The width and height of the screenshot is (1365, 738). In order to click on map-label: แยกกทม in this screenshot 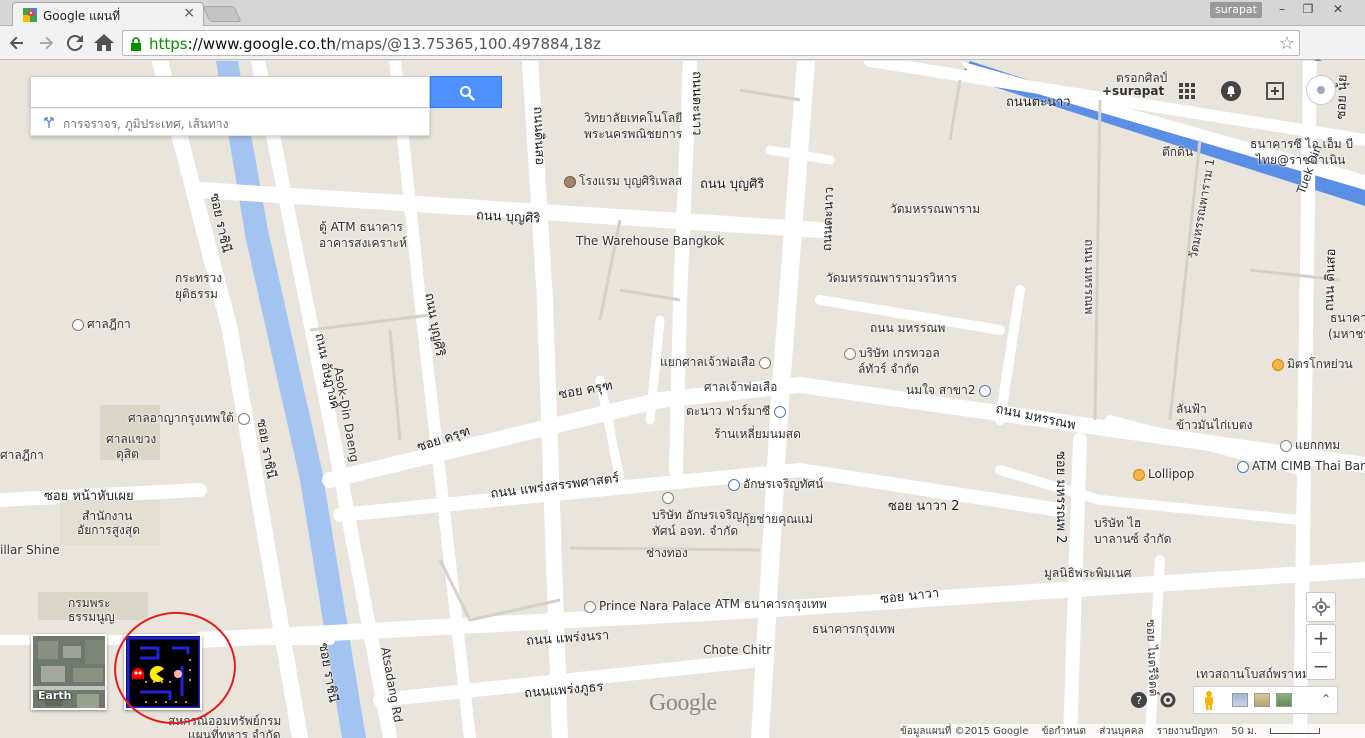, I will do `click(1310, 445)`.